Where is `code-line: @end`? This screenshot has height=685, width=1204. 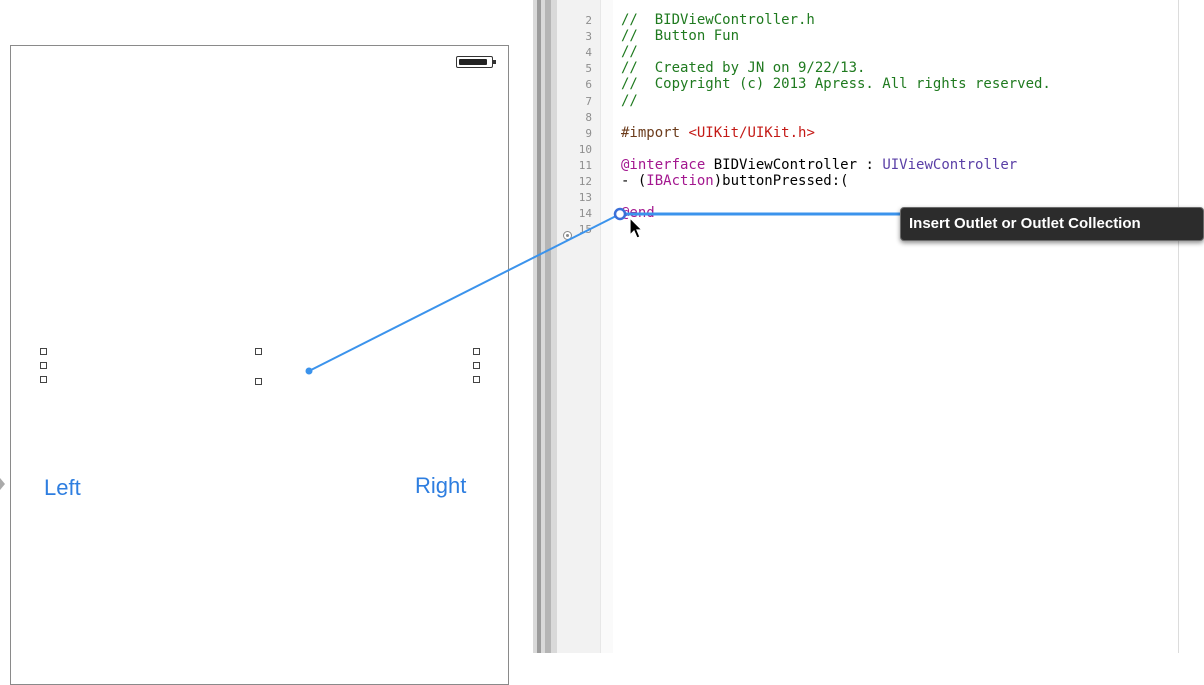
code-line: @end is located at coordinates (638, 213).